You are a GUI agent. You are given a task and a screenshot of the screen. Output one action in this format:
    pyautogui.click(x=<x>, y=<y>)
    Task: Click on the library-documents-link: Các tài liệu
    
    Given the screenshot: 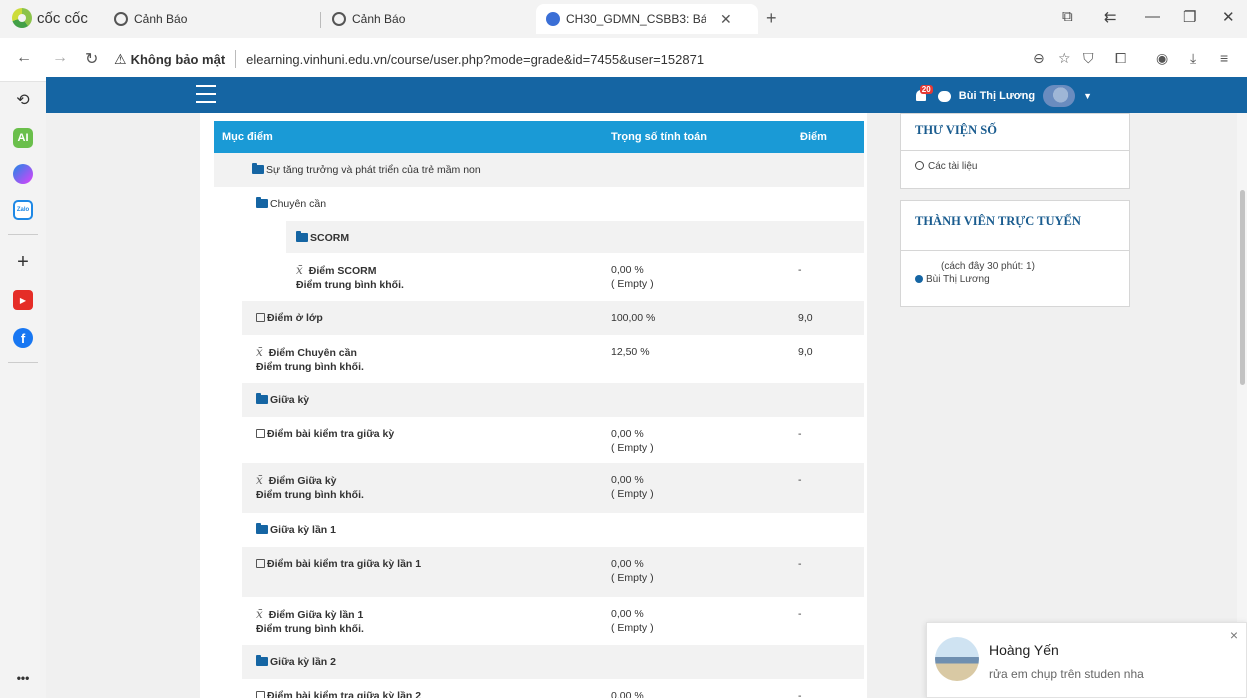 What is the action you would take?
    pyautogui.click(x=1015, y=166)
    